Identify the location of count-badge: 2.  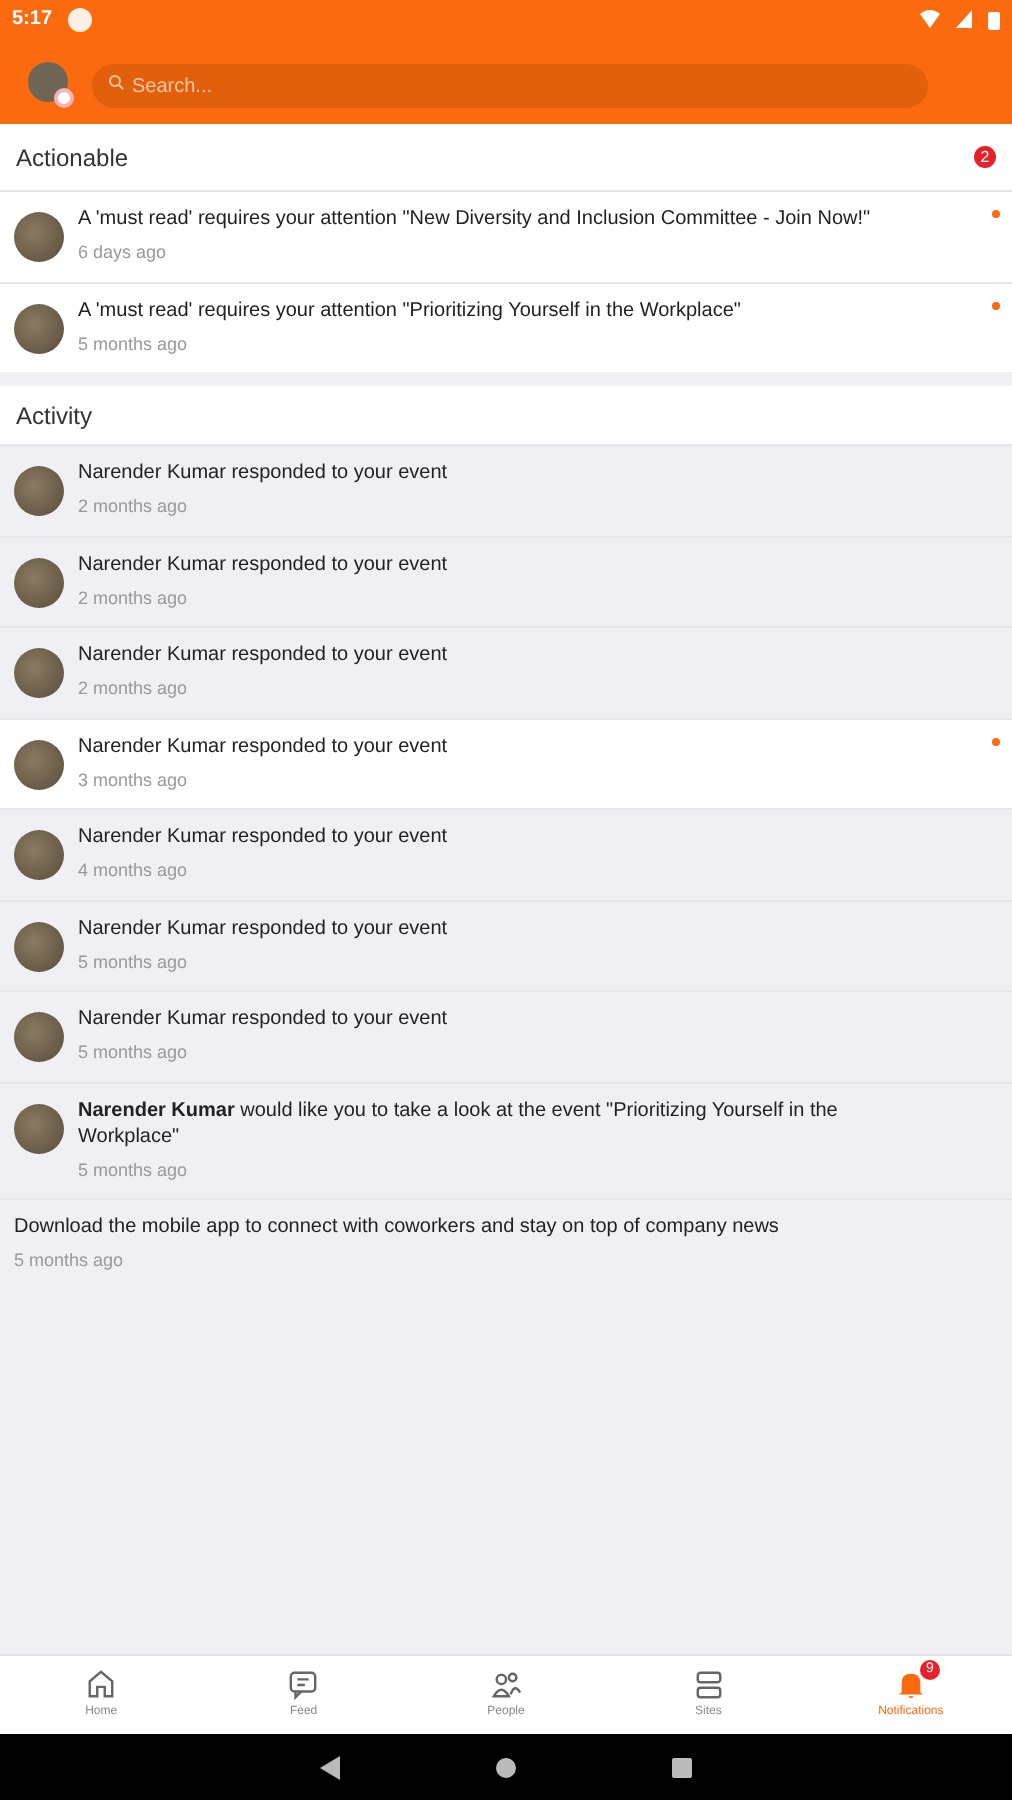
(985, 157).